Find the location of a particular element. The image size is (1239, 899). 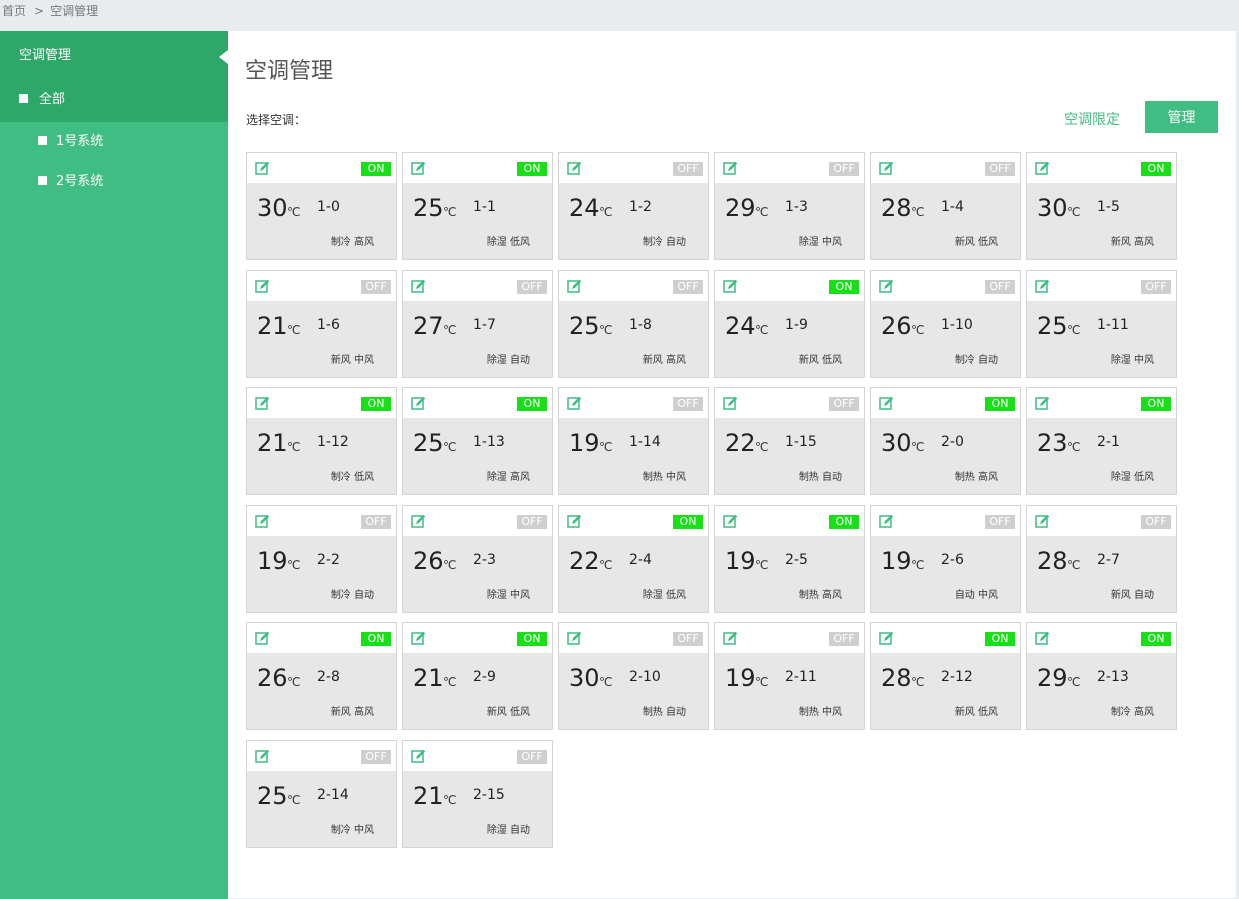

sidebar-item-ac-management: 空调管理 is located at coordinates (114, 56).